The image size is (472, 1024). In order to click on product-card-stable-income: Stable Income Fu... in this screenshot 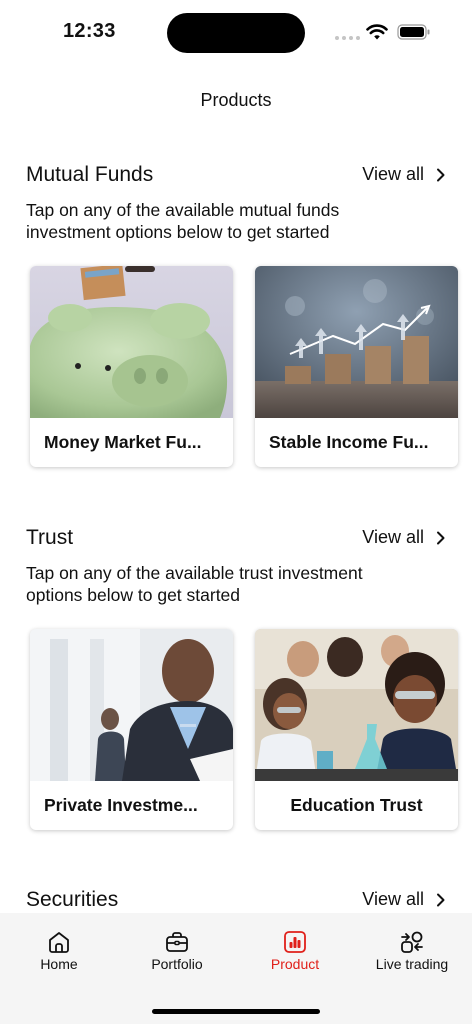, I will do `click(356, 366)`.